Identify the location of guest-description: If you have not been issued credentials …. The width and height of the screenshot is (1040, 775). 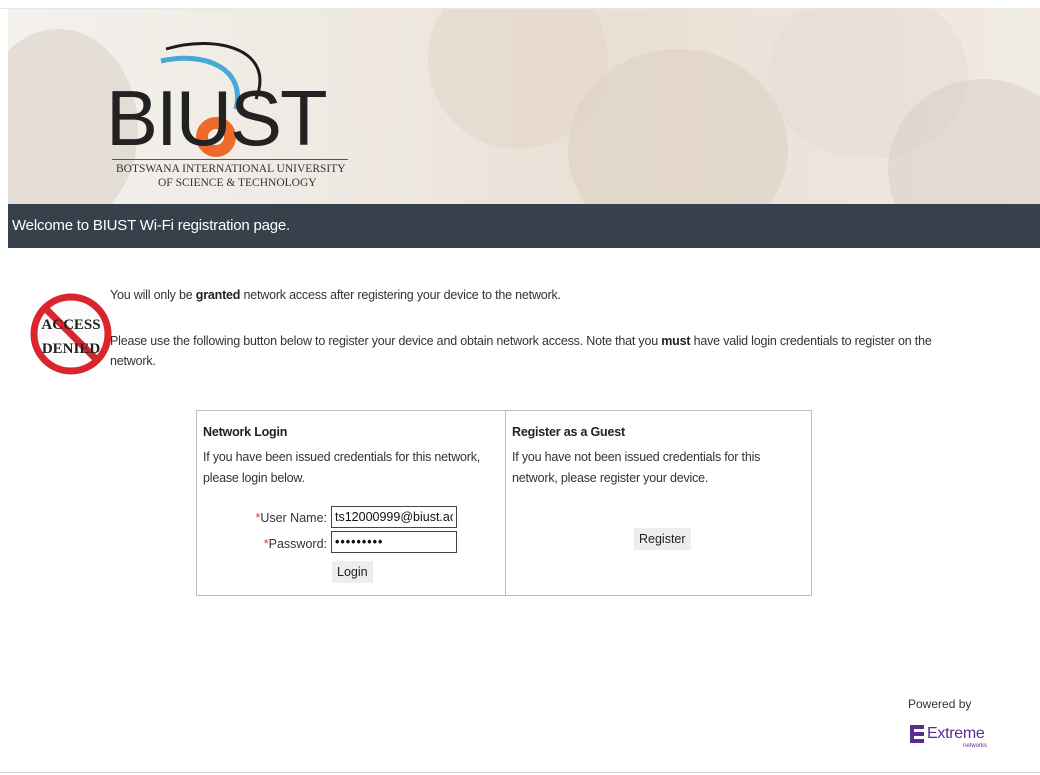
(636, 467).